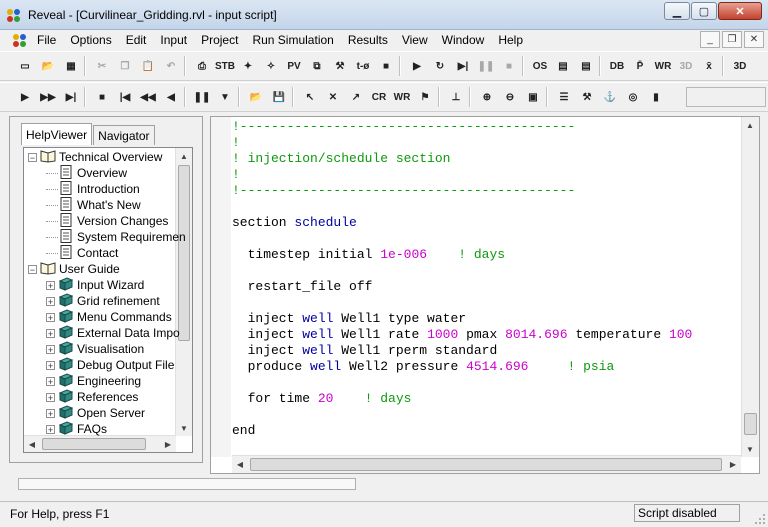 The width and height of the screenshot is (768, 527). Describe the element at coordinates (124, 135) in the screenshot. I see `tab-navigator: Navigator` at that location.